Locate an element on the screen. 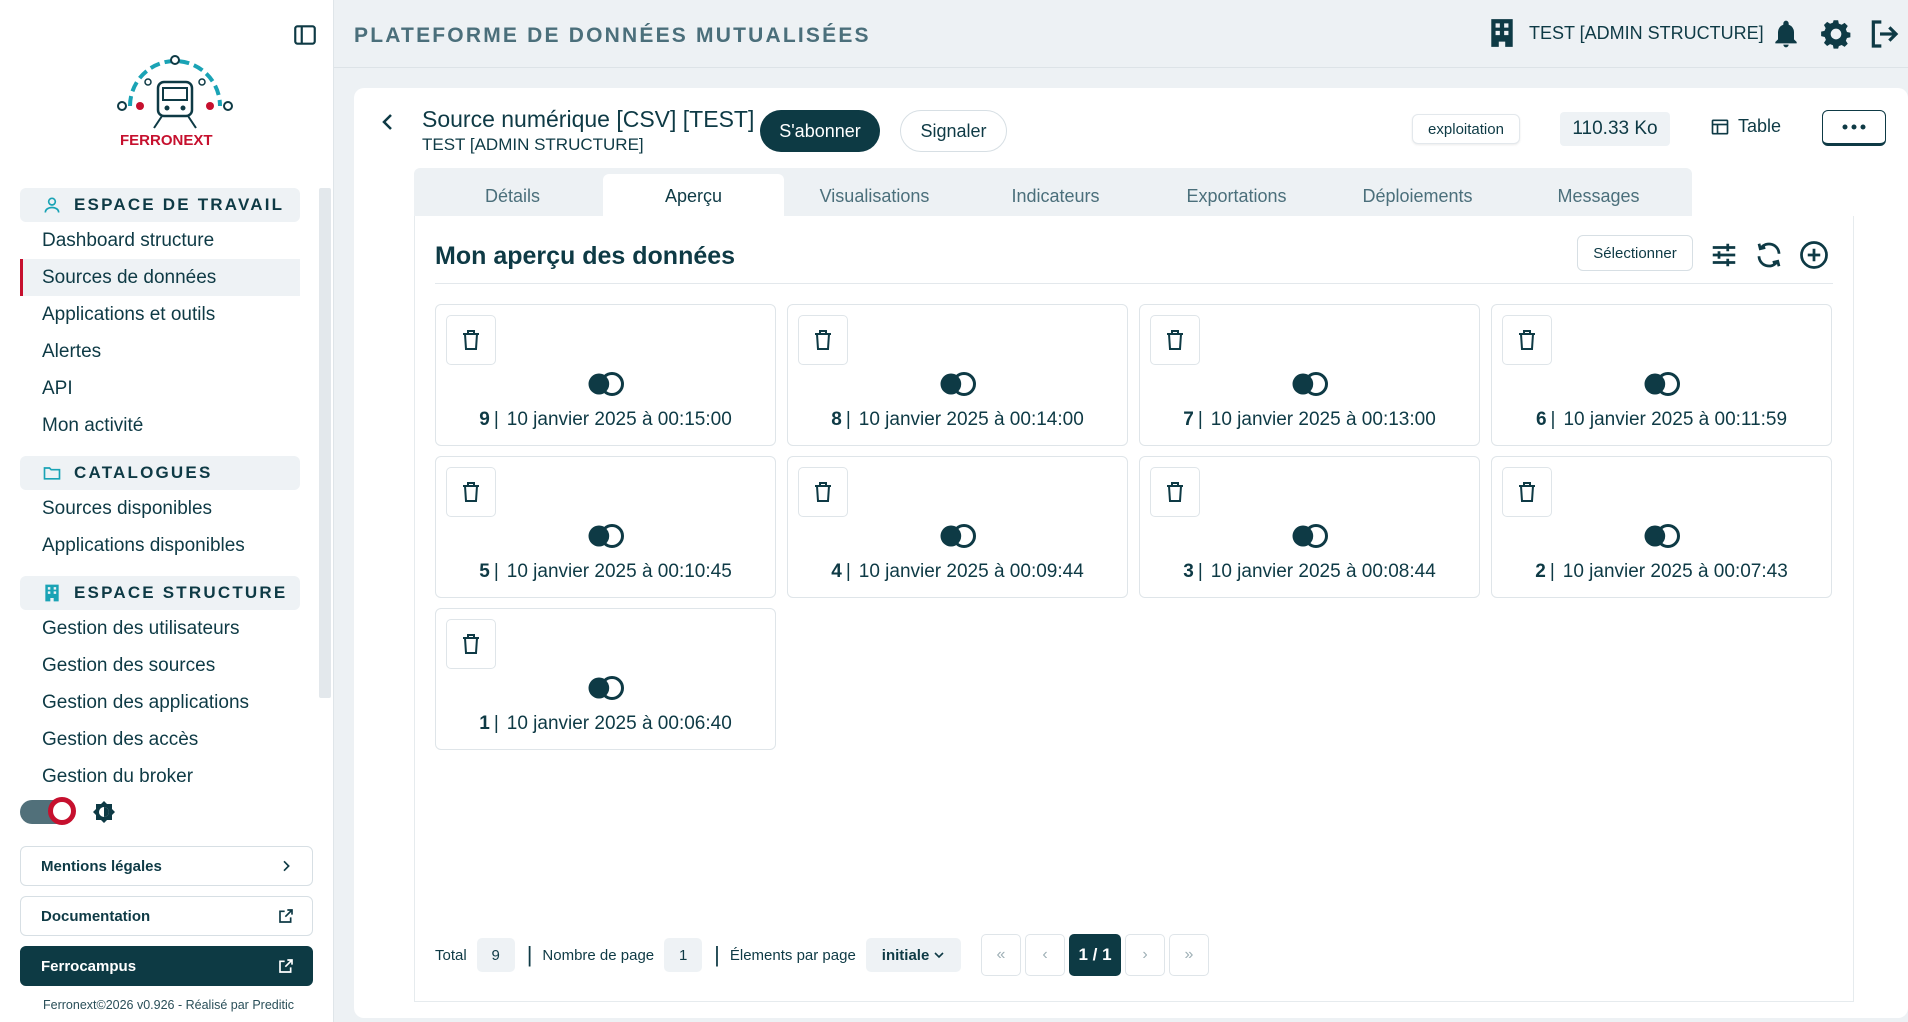 The width and height of the screenshot is (1908, 1022). preview-tile: 6 | 10 janvier 2025 à 00:11:59 is located at coordinates (1661, 375).